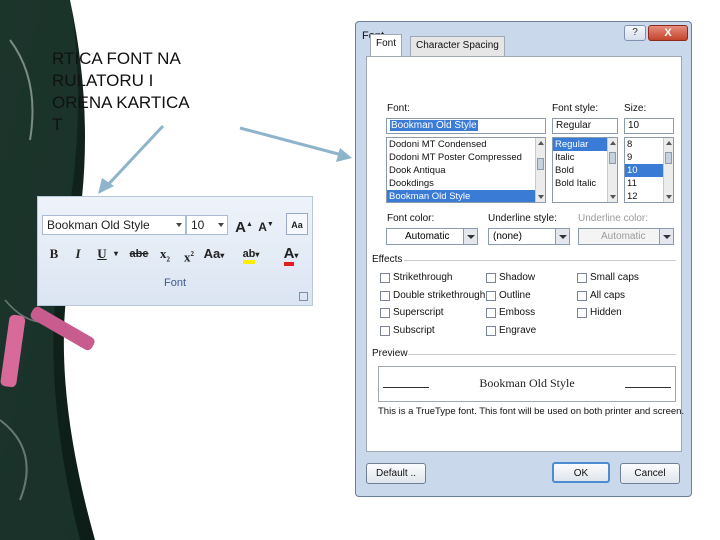 The image size is (720, 540). I want to click on font-style-value: Regular, so click(574, 125).